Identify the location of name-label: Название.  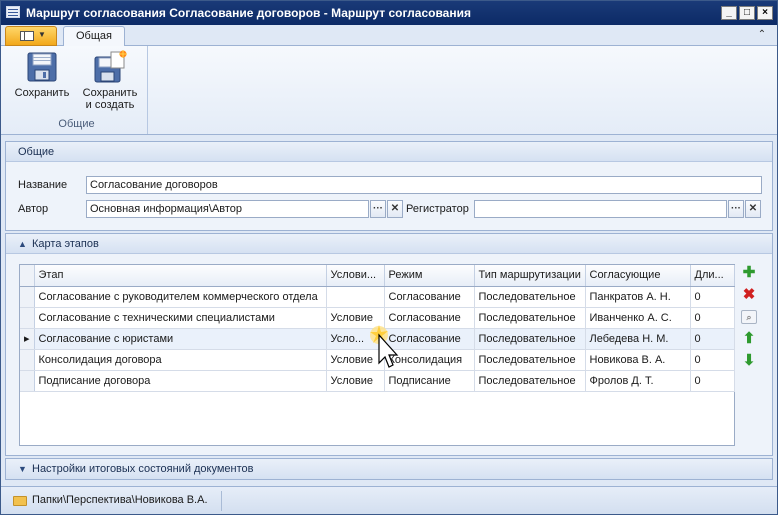
(43, 185).